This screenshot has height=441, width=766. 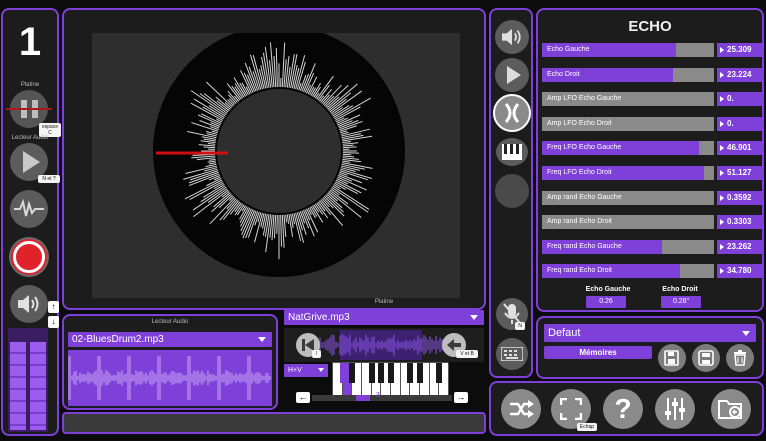 I want to click on echo-slider-row: Freq rand Echo Droit 34.780, so click(x=652, y=271).